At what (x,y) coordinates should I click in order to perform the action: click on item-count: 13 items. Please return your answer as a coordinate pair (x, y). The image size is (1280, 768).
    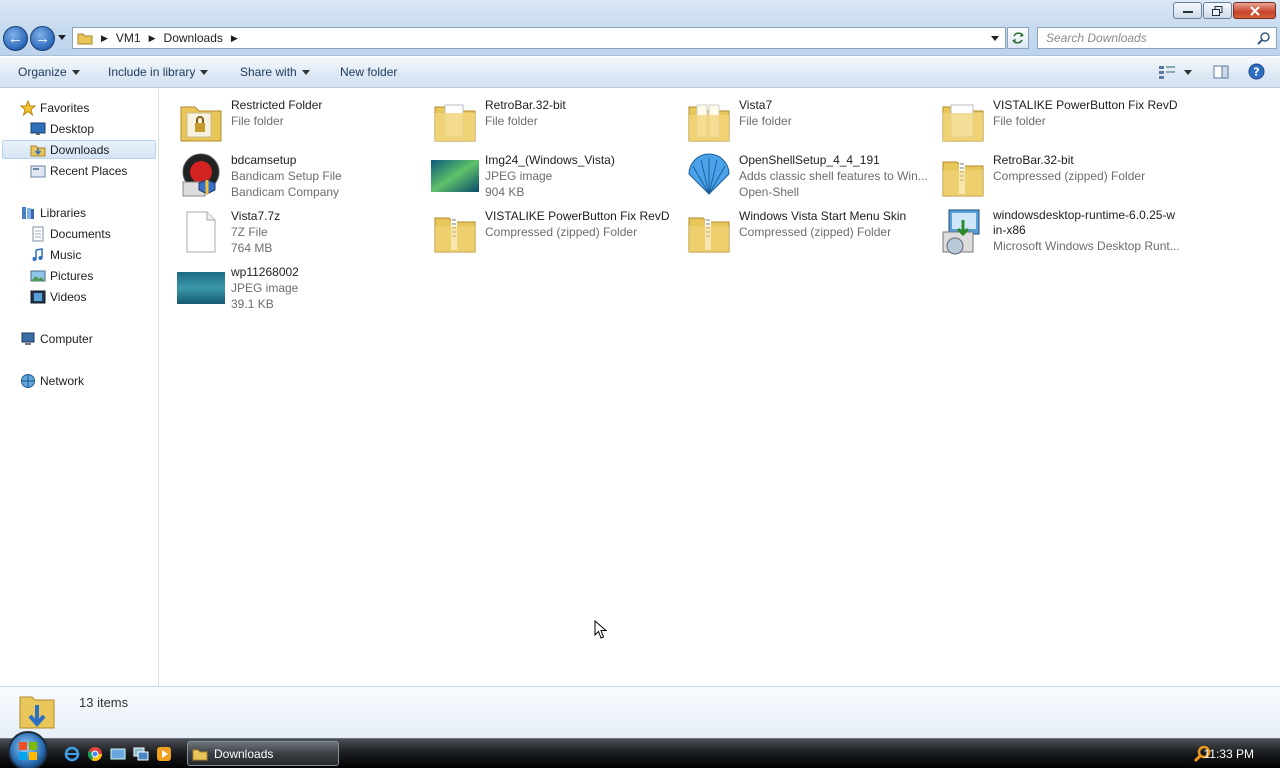
    Looking at the image, I should click on (104, 702).